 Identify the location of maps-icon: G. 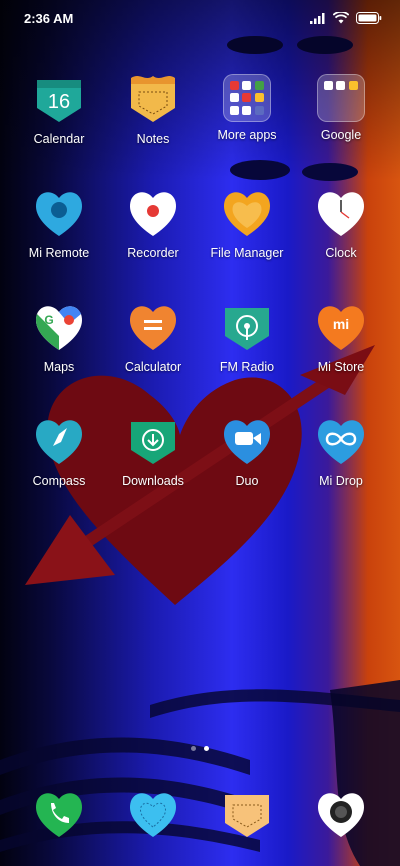
(59, 328).